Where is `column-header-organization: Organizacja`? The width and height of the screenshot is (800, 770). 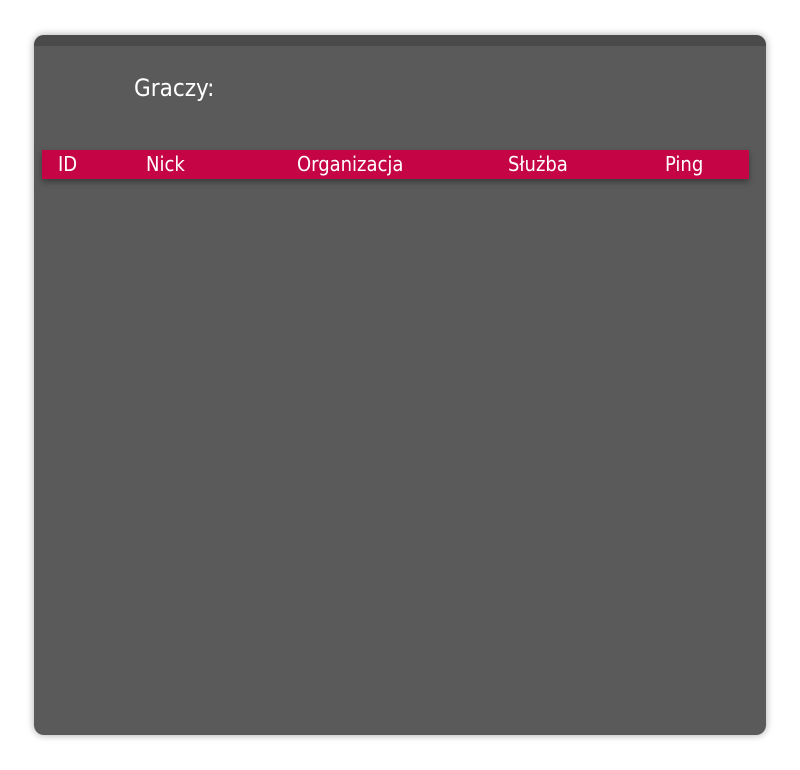 column-header-organization: Organizacja is located at coordinates (350, 164).